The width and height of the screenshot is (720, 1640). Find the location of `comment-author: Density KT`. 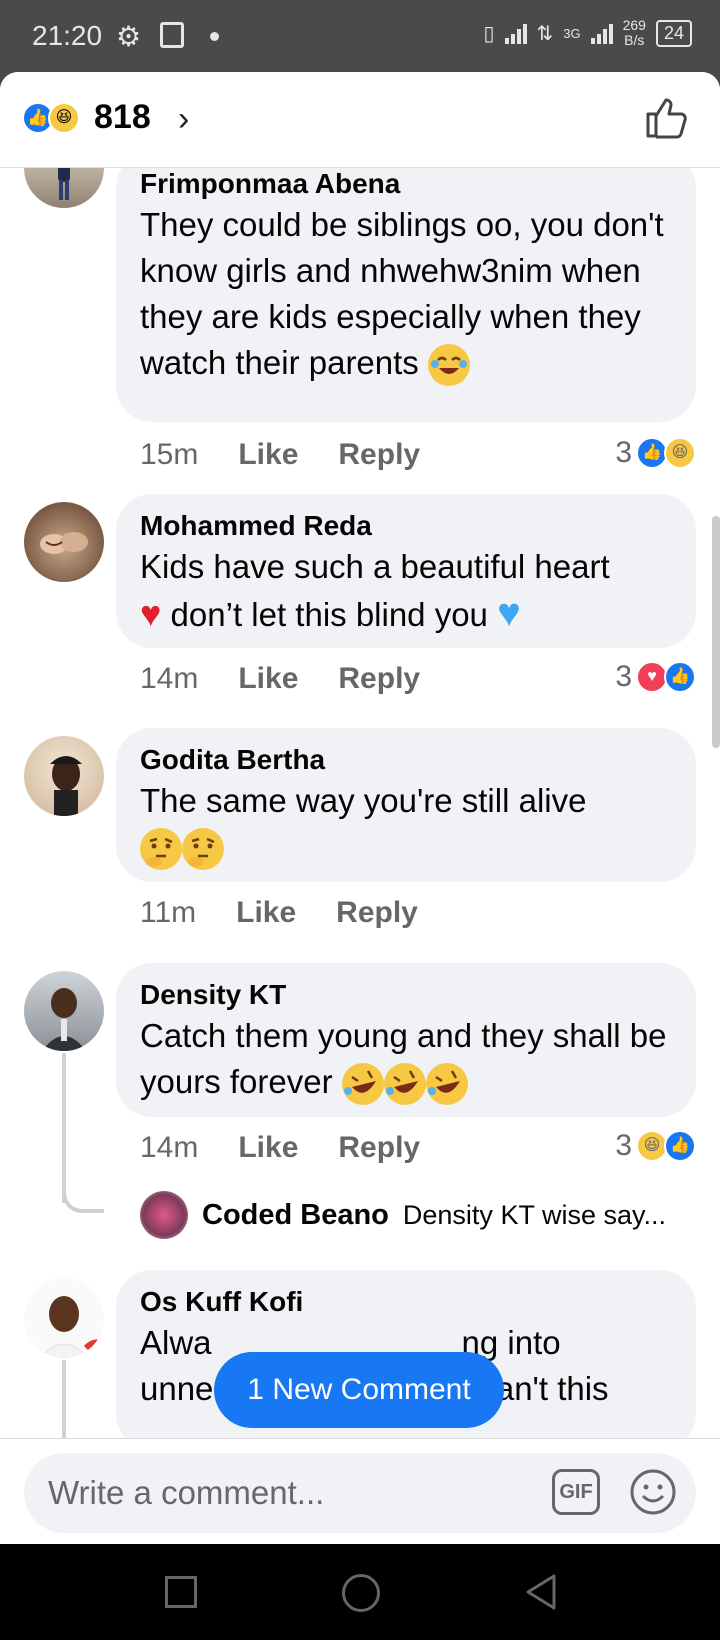

comment-author: Density KT is located at coordinates (406, 995).